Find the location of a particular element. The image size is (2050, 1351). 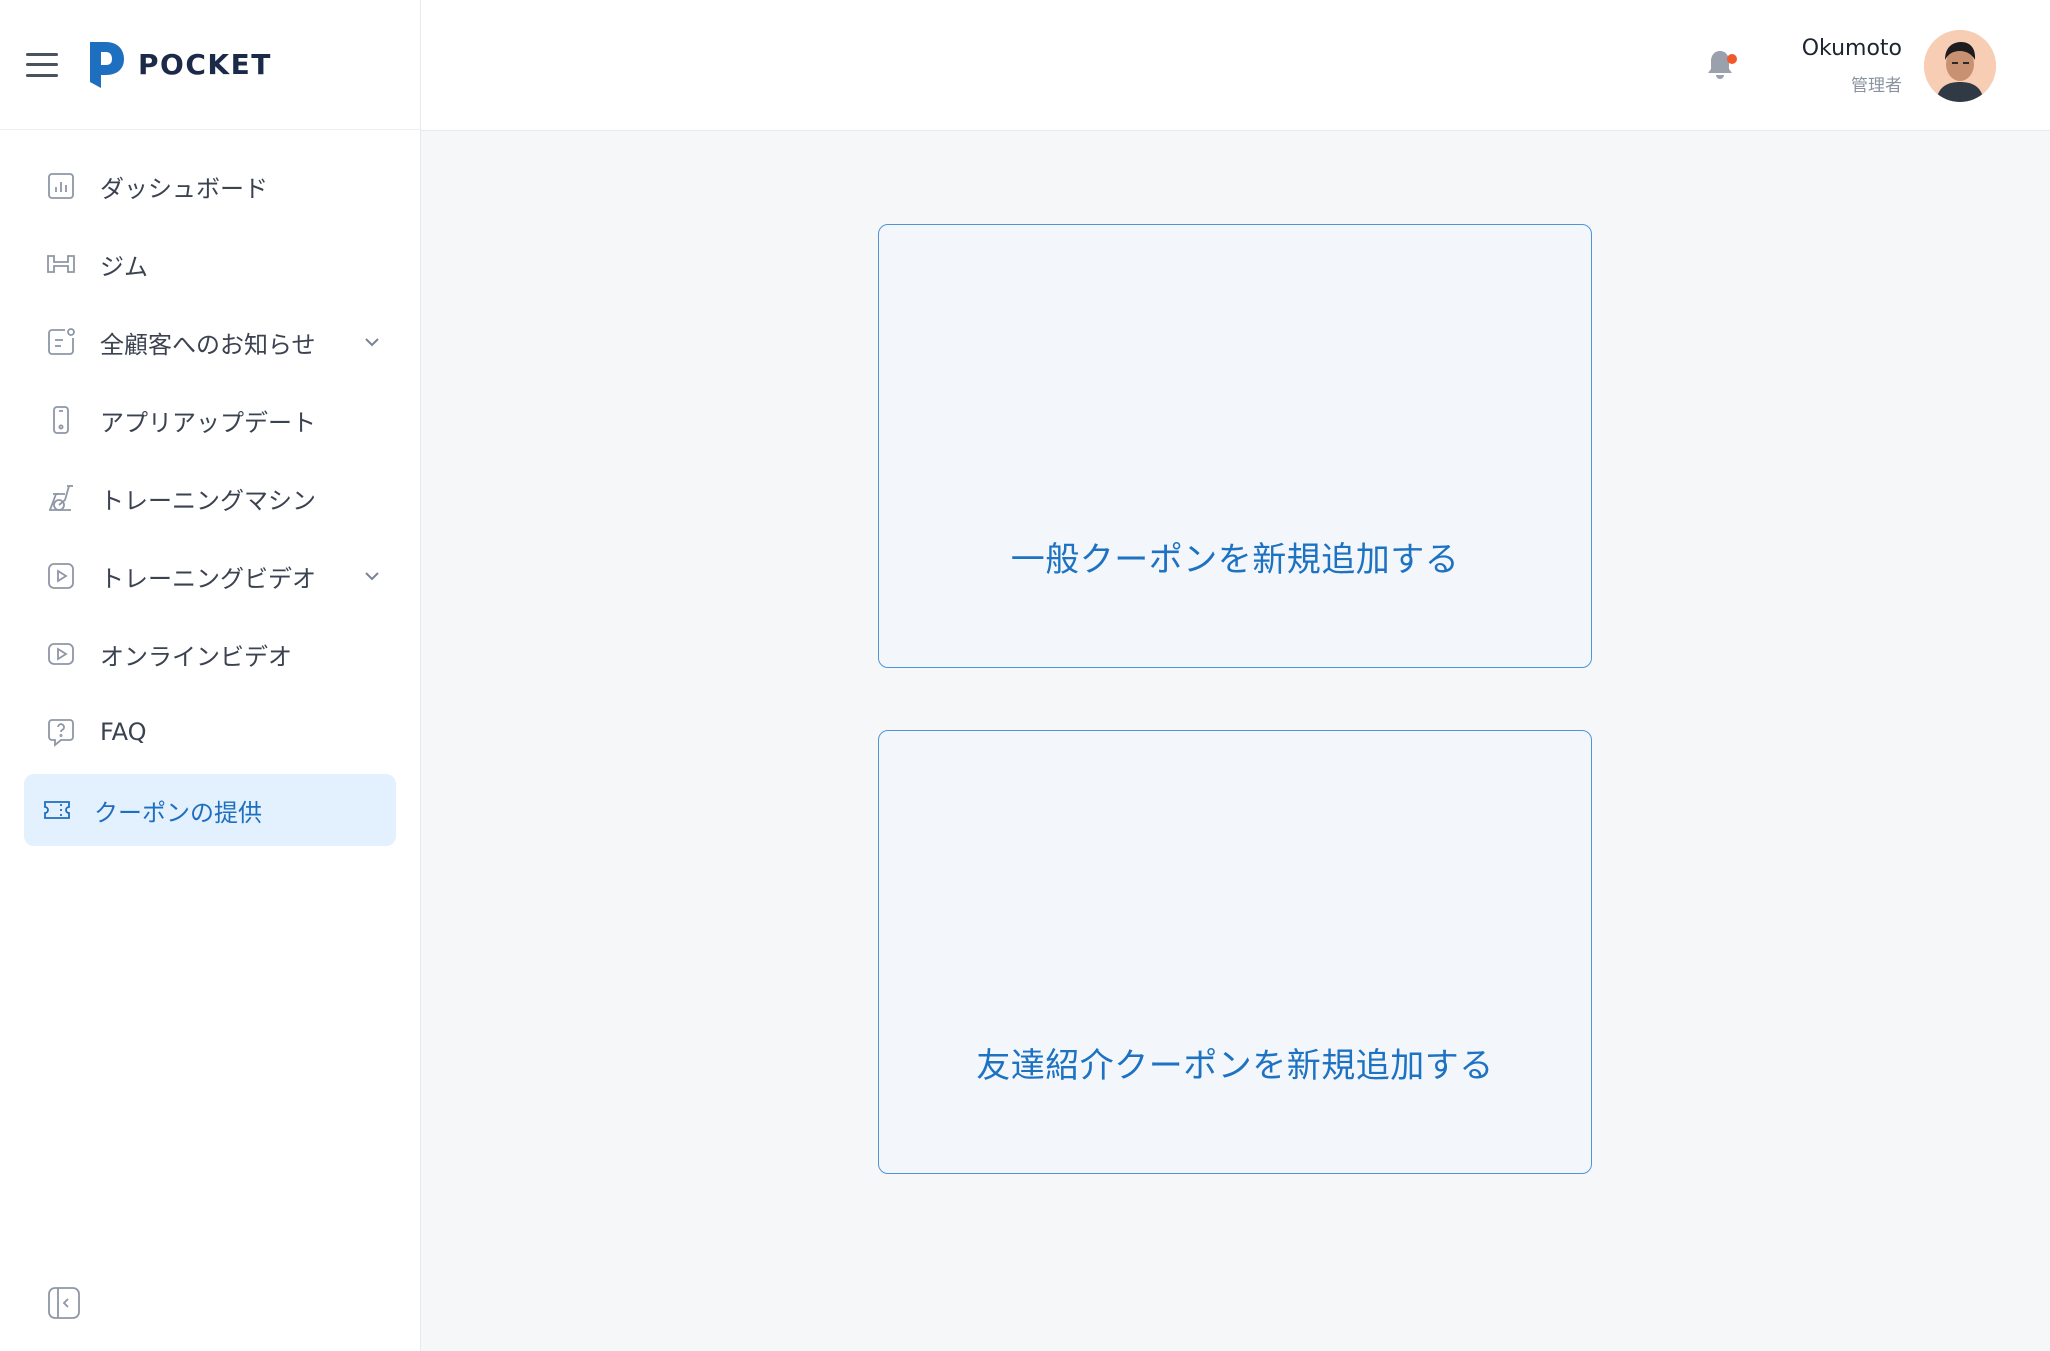

bike-icon is located at coordinates (61, 498).